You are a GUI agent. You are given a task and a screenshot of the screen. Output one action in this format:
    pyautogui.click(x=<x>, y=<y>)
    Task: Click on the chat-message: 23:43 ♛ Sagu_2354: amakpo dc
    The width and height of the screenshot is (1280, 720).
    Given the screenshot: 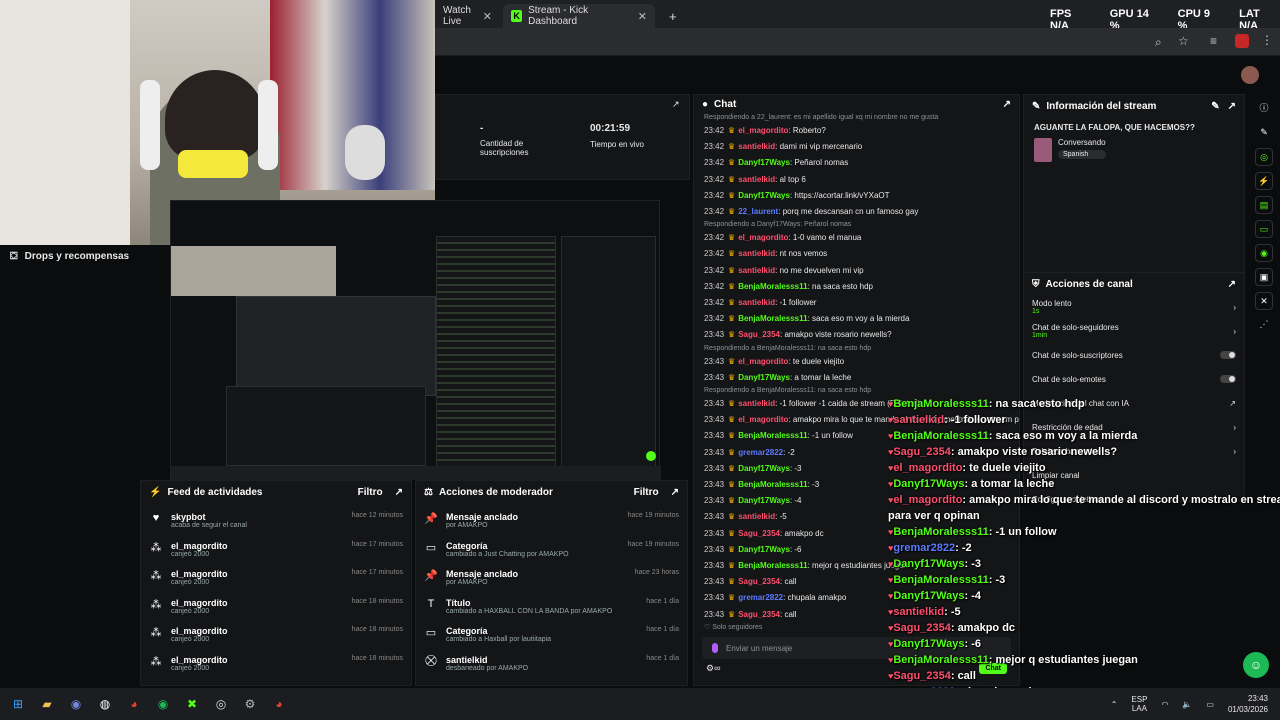 What is the action you would take?
    pyautogui.click(x=856, y=534)
    